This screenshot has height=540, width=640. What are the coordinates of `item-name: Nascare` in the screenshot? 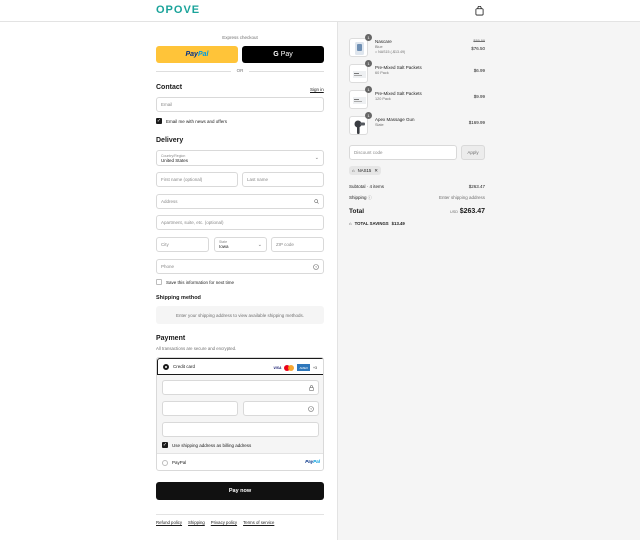 It's located at (383, 41).